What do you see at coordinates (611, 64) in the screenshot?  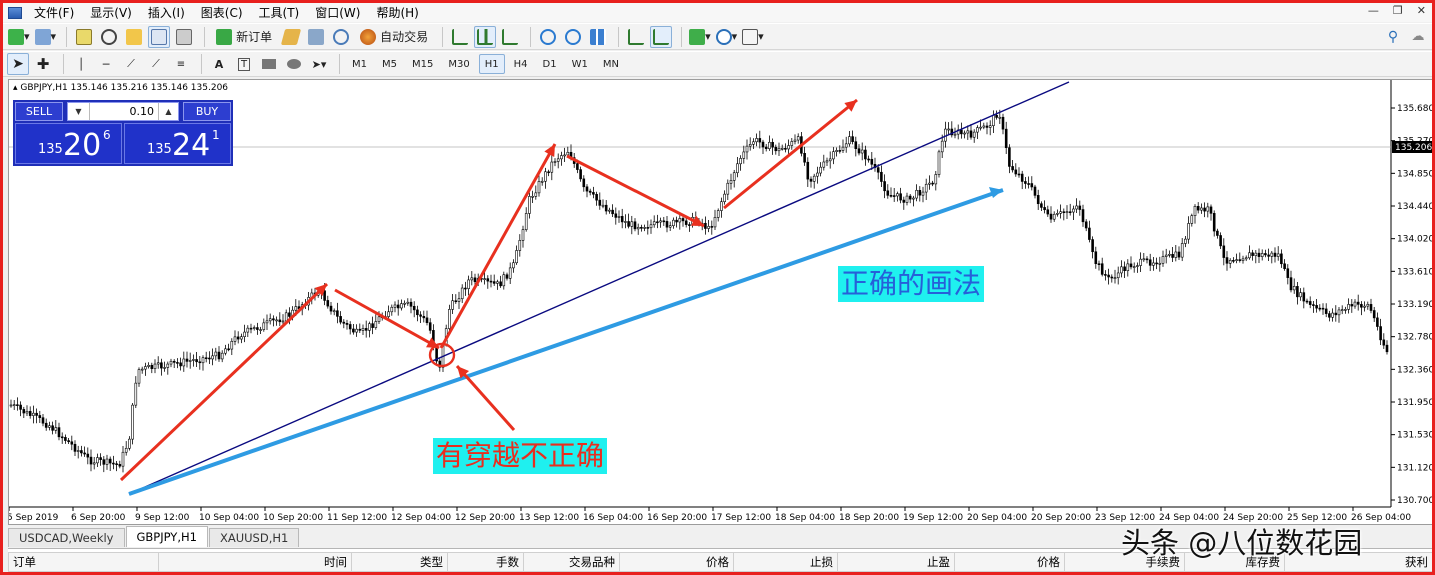 I see `timeframe-mn: MN` at bounding box center [611, 64].